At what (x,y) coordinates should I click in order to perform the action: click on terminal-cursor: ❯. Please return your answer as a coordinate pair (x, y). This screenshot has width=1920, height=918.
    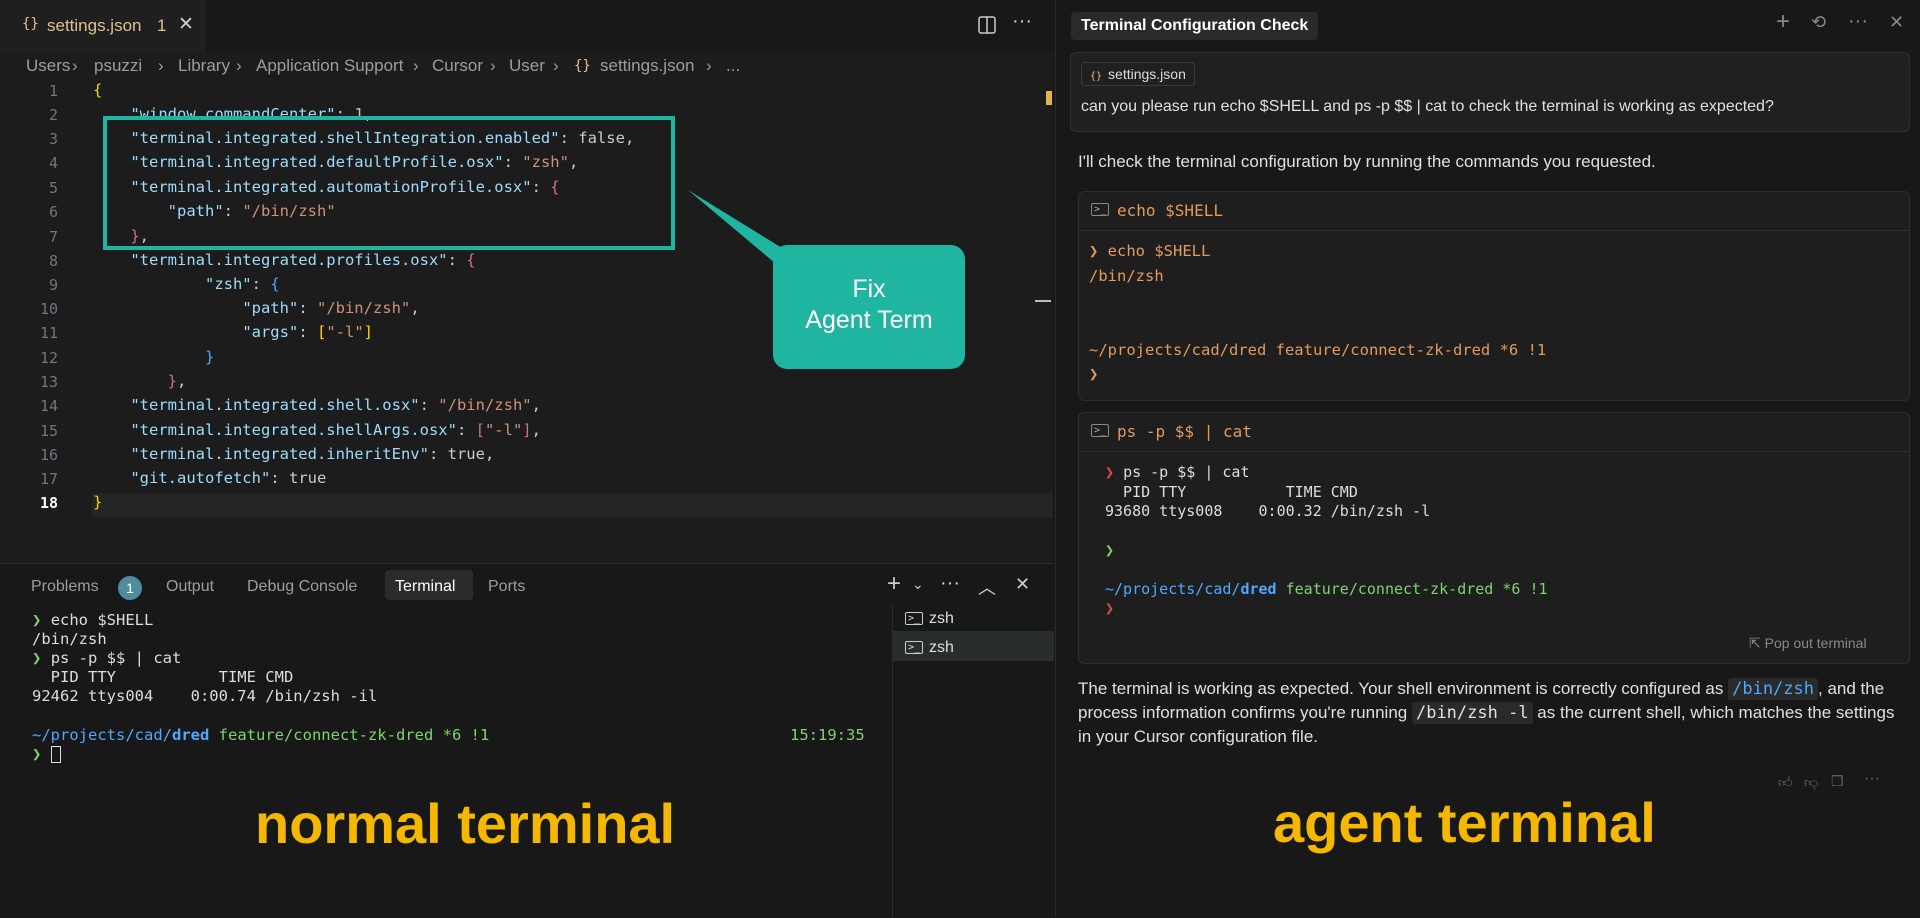
    Looking at the image, I should click on (1094, 374).